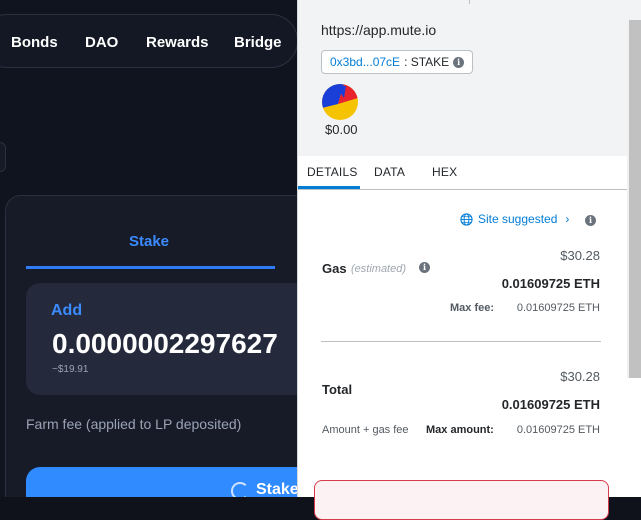  I want to click on warning-box, so click(461, 500).